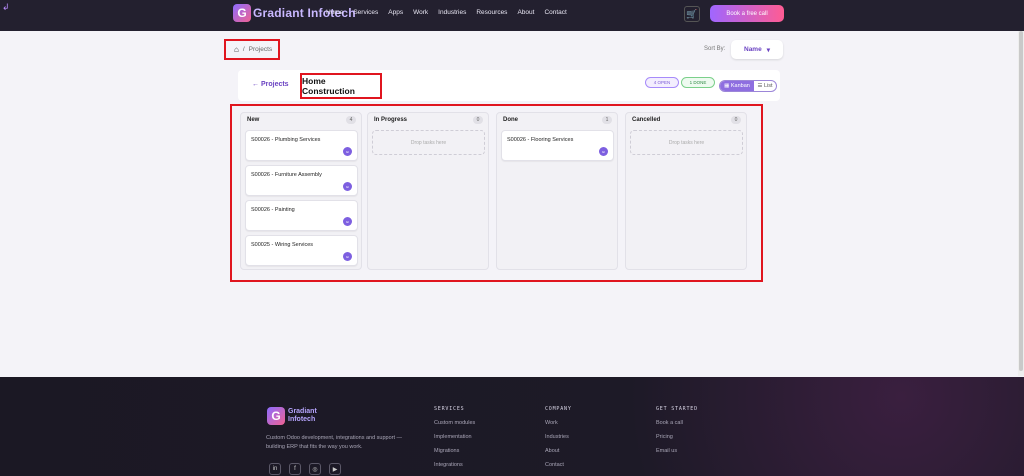 Image resolution: width=1024 pixels, height=476 pixels. What do you see at coordinates (449, 409) in the screenshot?
I see `footer-services-title: SERVICES` at bounding box center [449, 409].